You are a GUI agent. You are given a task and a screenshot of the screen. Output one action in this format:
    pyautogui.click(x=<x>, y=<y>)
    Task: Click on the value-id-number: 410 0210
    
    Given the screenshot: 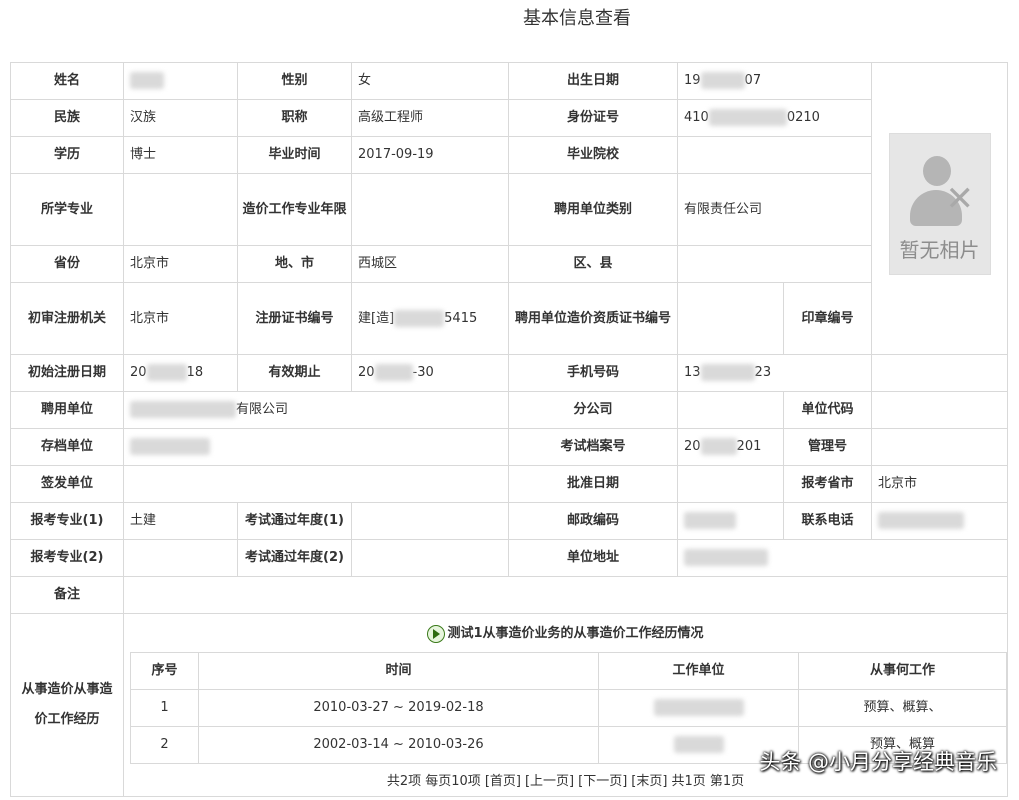 What is the action you would take?
    pyautogui.click(x=774, y=118)
    